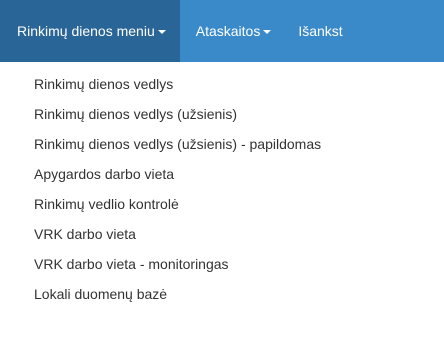  What do you see at coordinates (222, 114) in the screenshot?
I see `dropdown-item-rinkimu-dienos-vedlys-uzsienis: Rinkimų dienos vedlys (užsienis)` at bounding box center [222, 114].